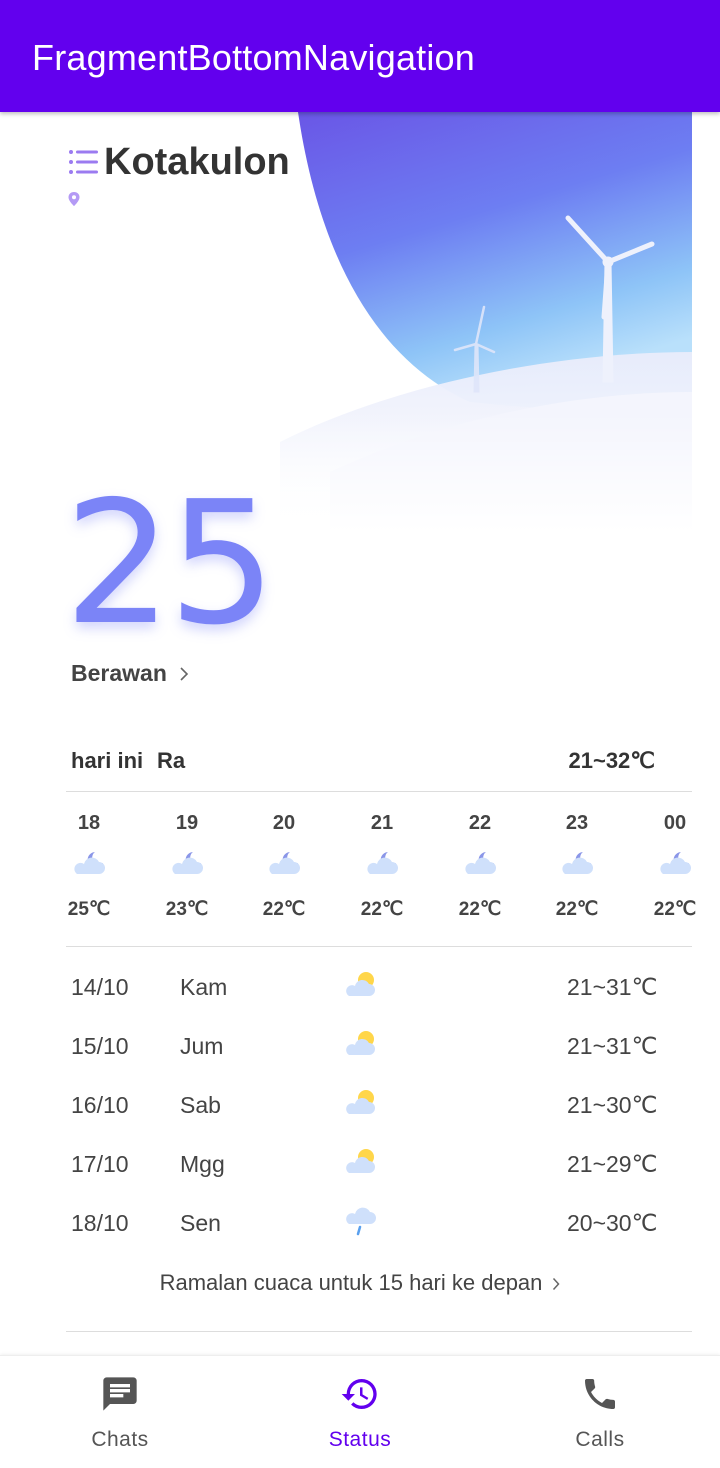 This screenshot has height=1468, width=720. What do you see at coordinates (675, 823) in the screenshot?
I see `hour-time: 00` at bounding box center [675, 823].